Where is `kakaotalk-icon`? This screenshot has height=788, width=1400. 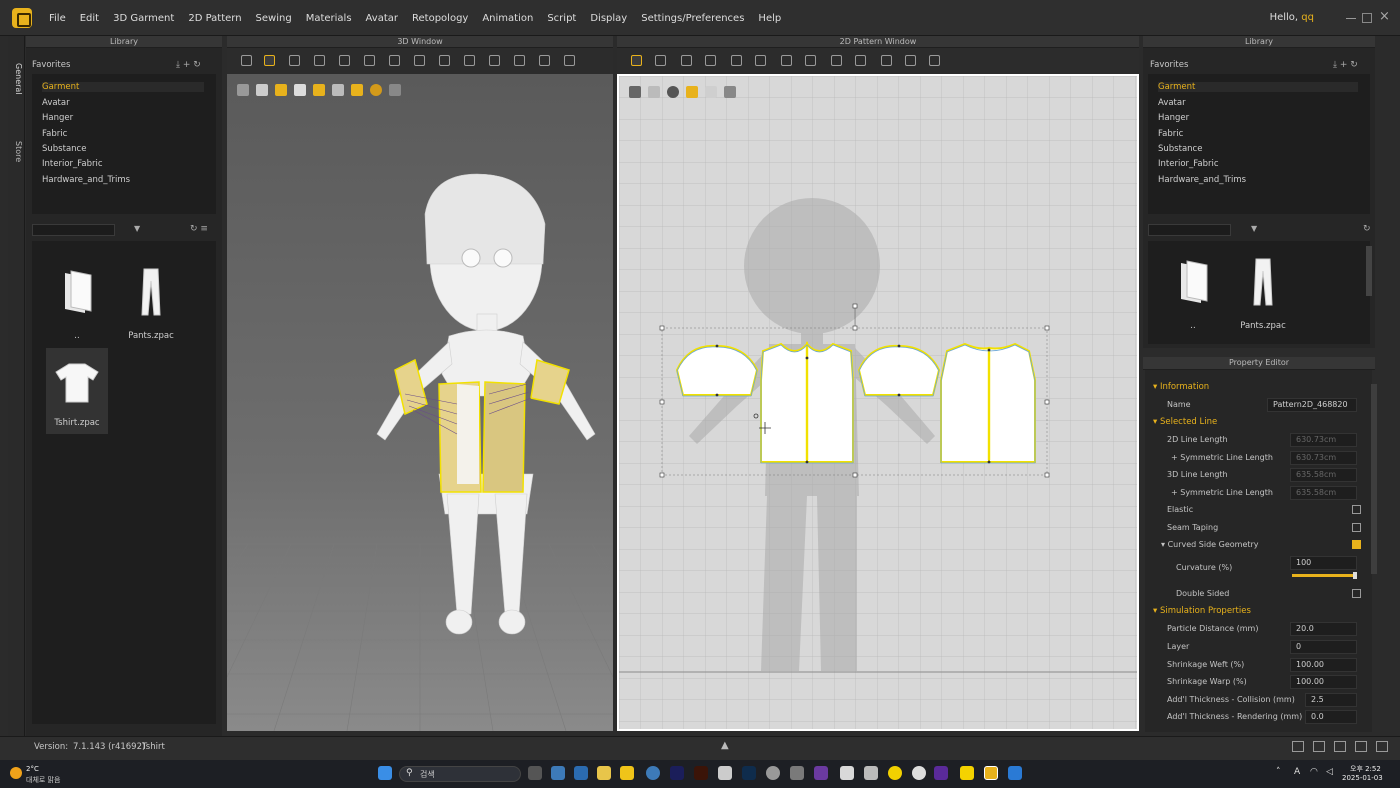
kakaotalk-icon is located at coordinates (967, 773).